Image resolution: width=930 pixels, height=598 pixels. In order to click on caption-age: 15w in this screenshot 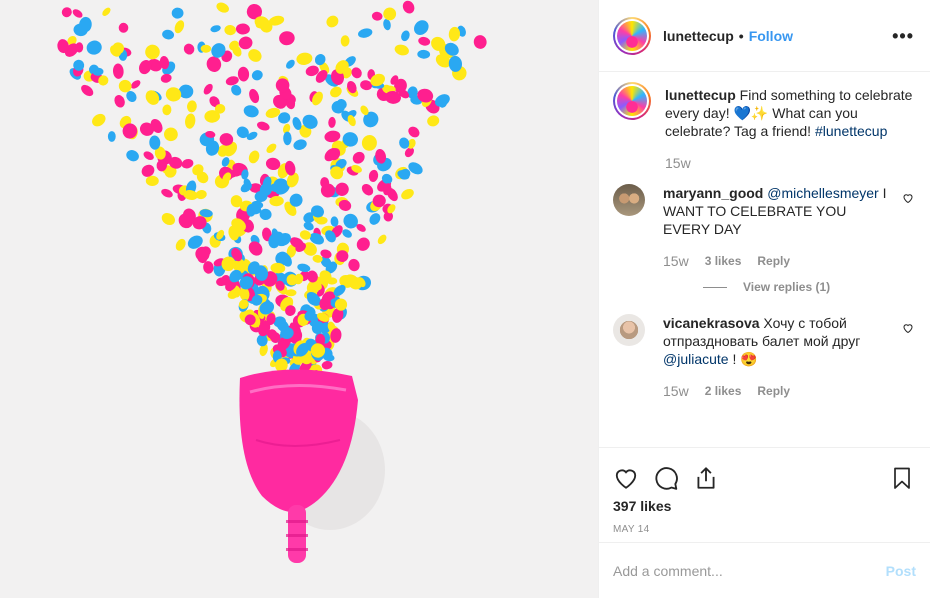, I will do `click(678, 163)`.